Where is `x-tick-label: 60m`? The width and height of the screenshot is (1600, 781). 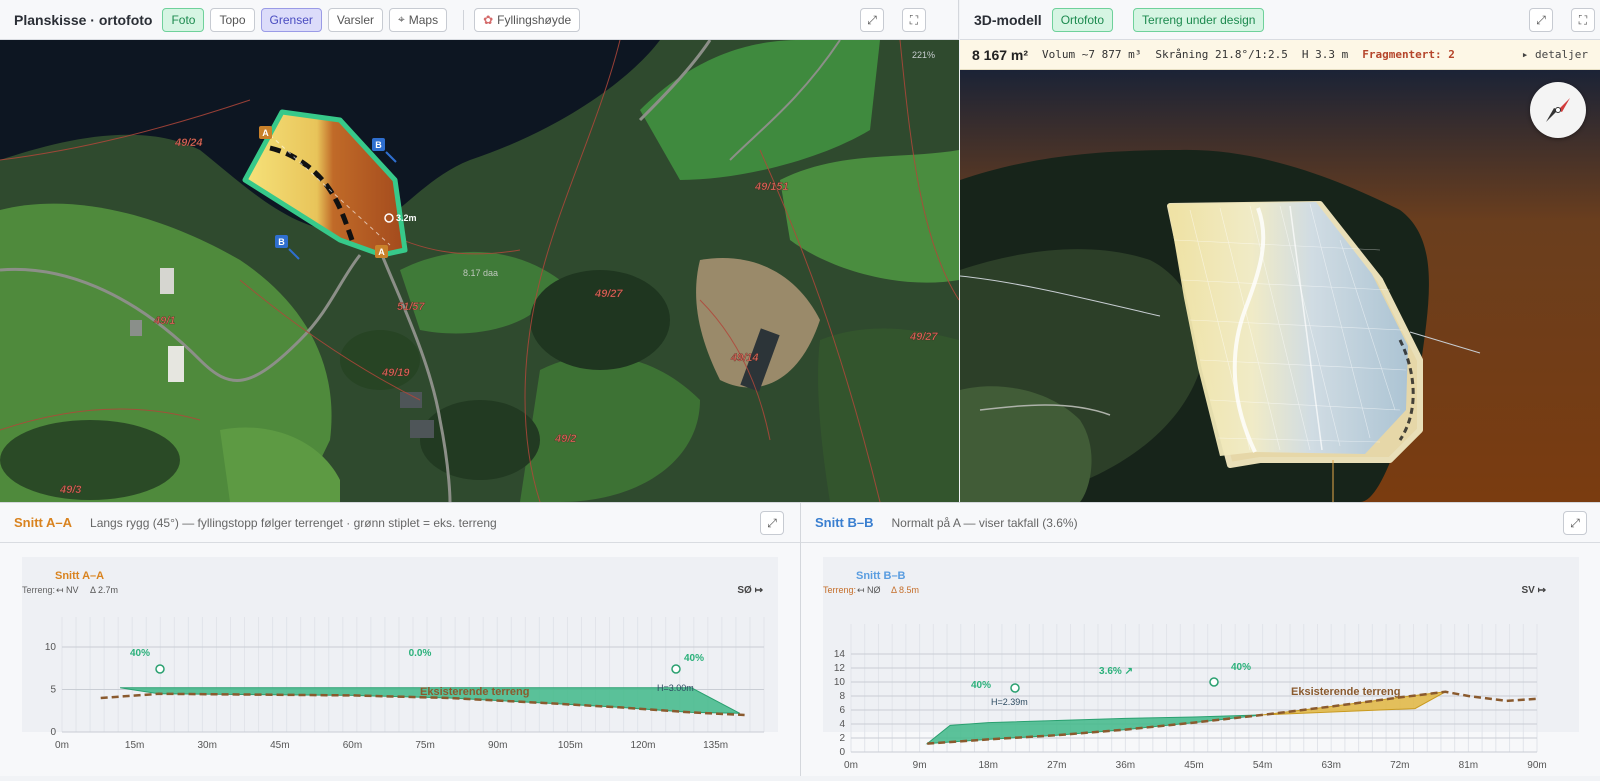 x-tick-label: 60m is located at coordinates (352, 745).